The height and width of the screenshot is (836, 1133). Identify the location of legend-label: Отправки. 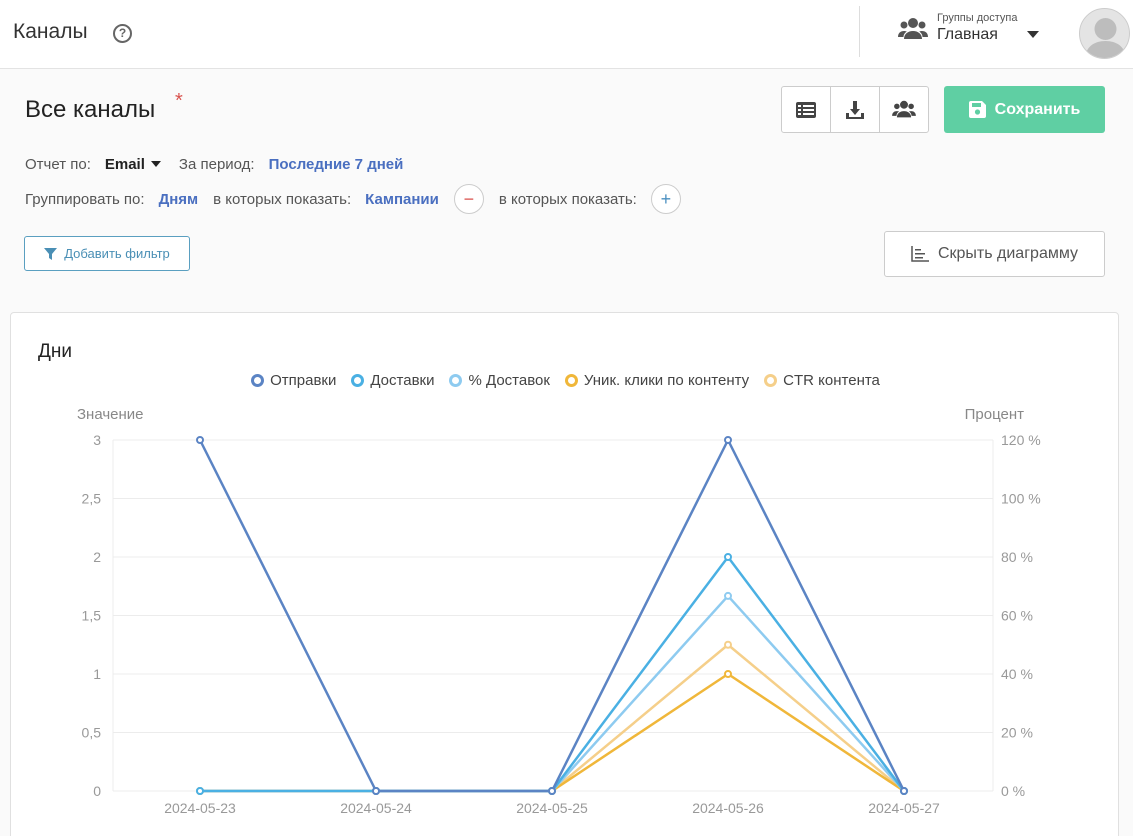
(303, 380).